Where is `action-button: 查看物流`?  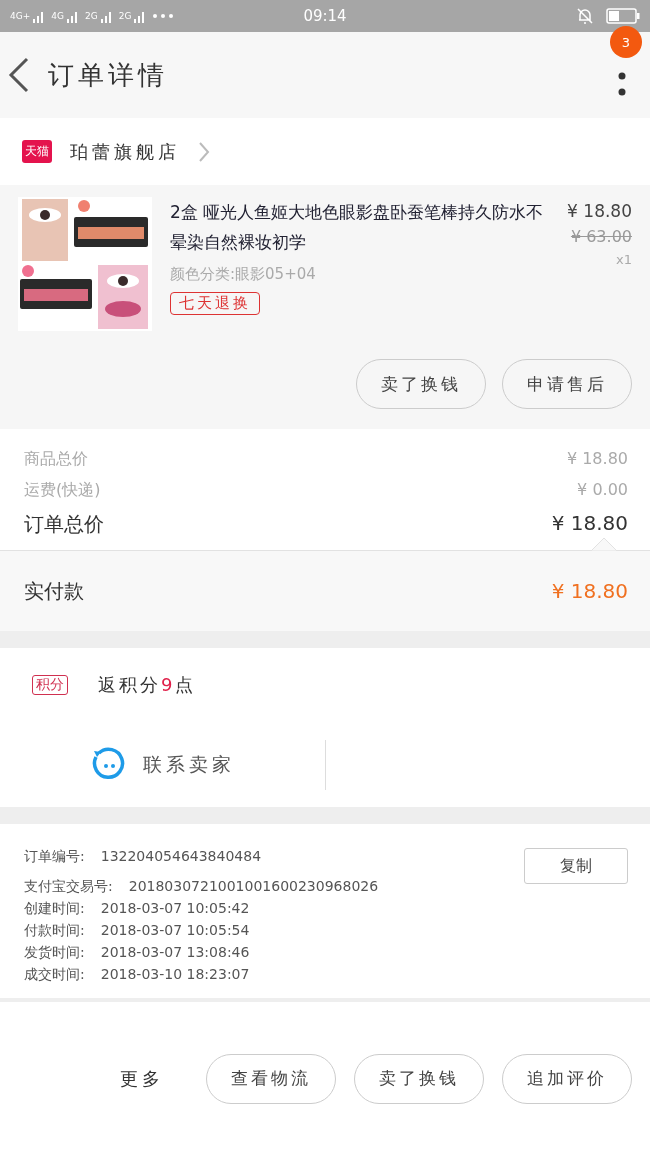
action-button: 查看物流 is located at coordinates (271, 1078).